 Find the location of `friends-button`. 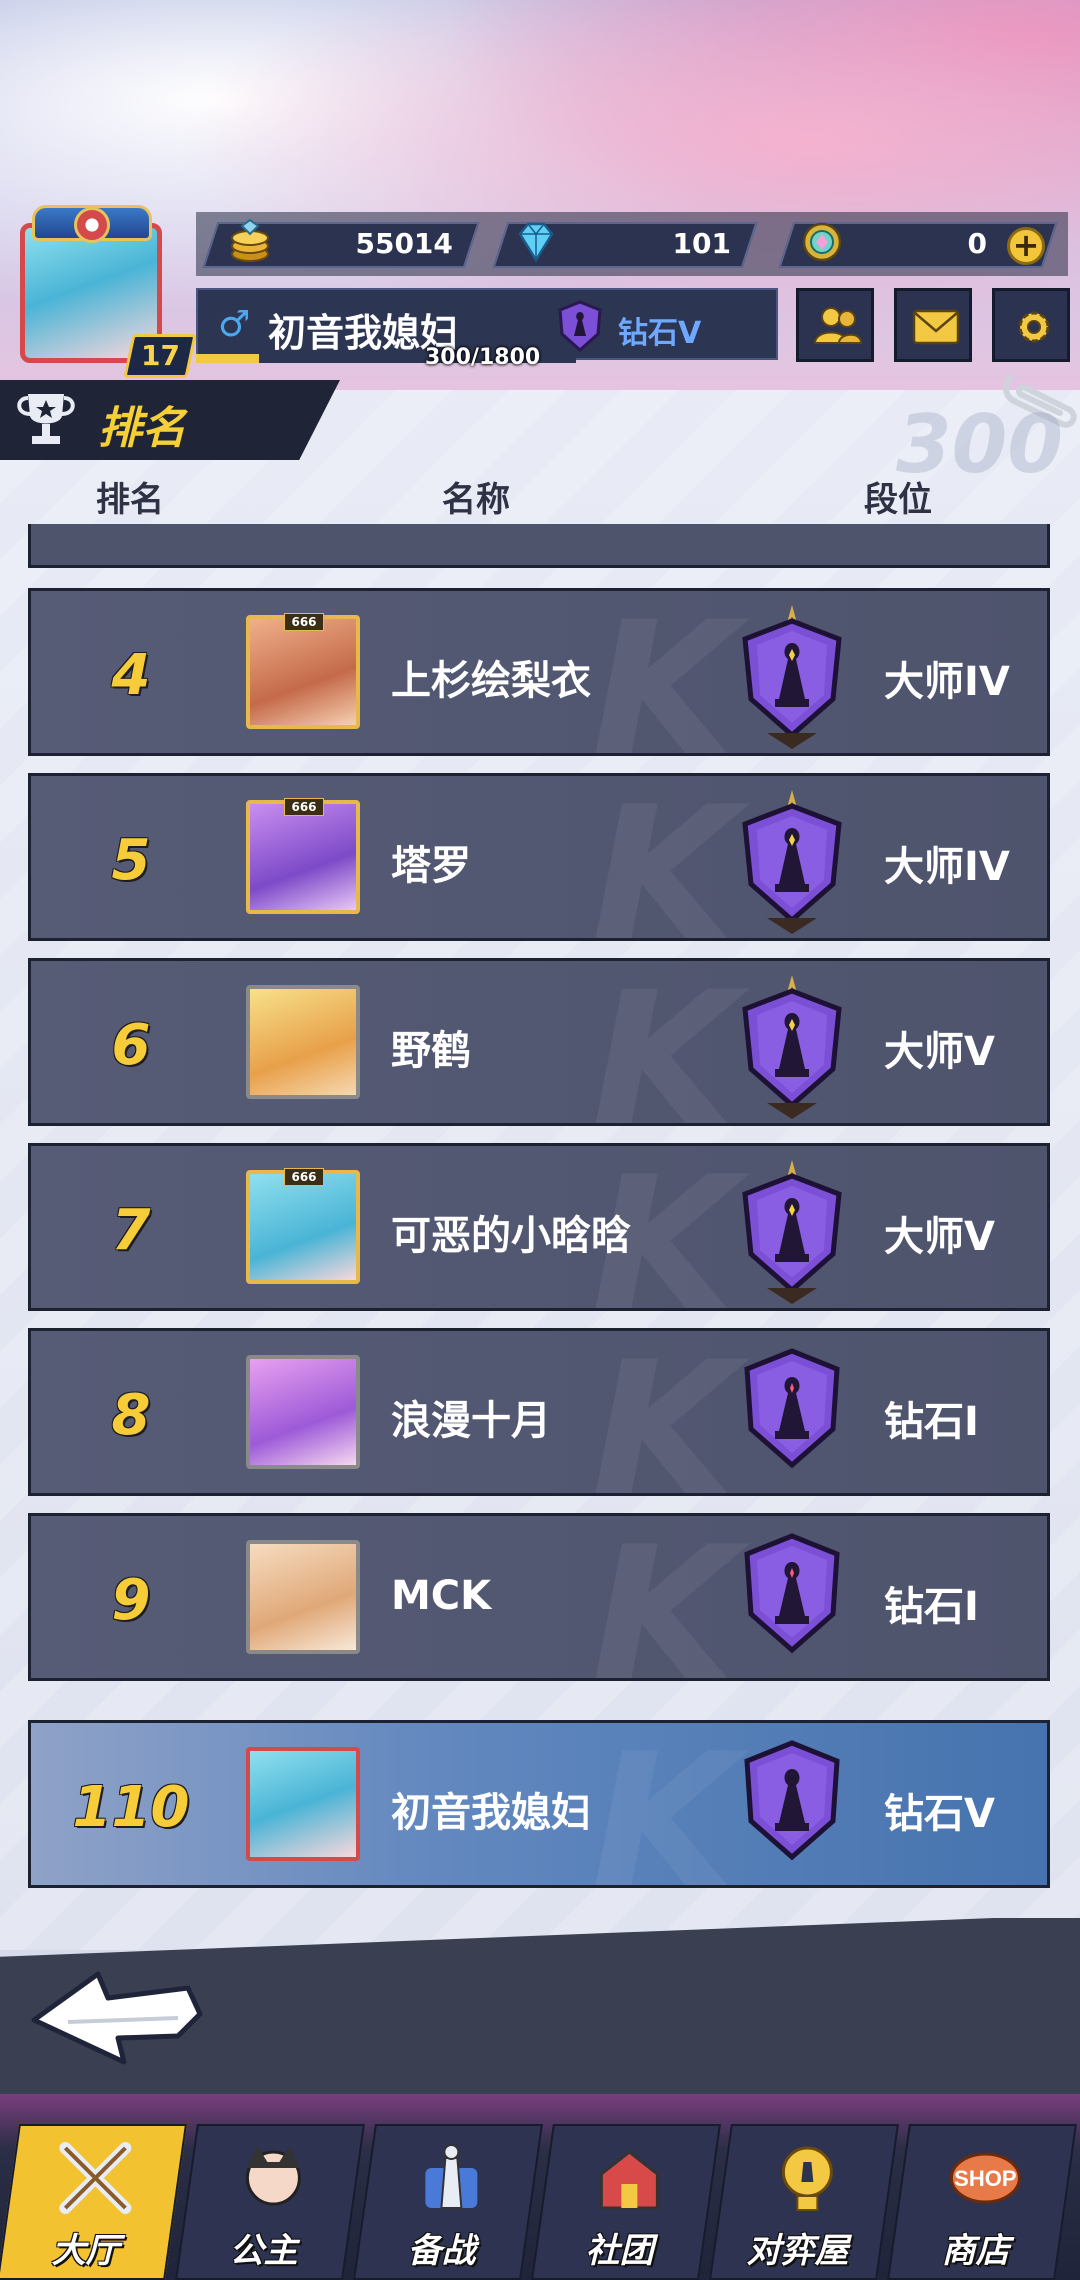

friends-button is located at coordinates (835, 325).